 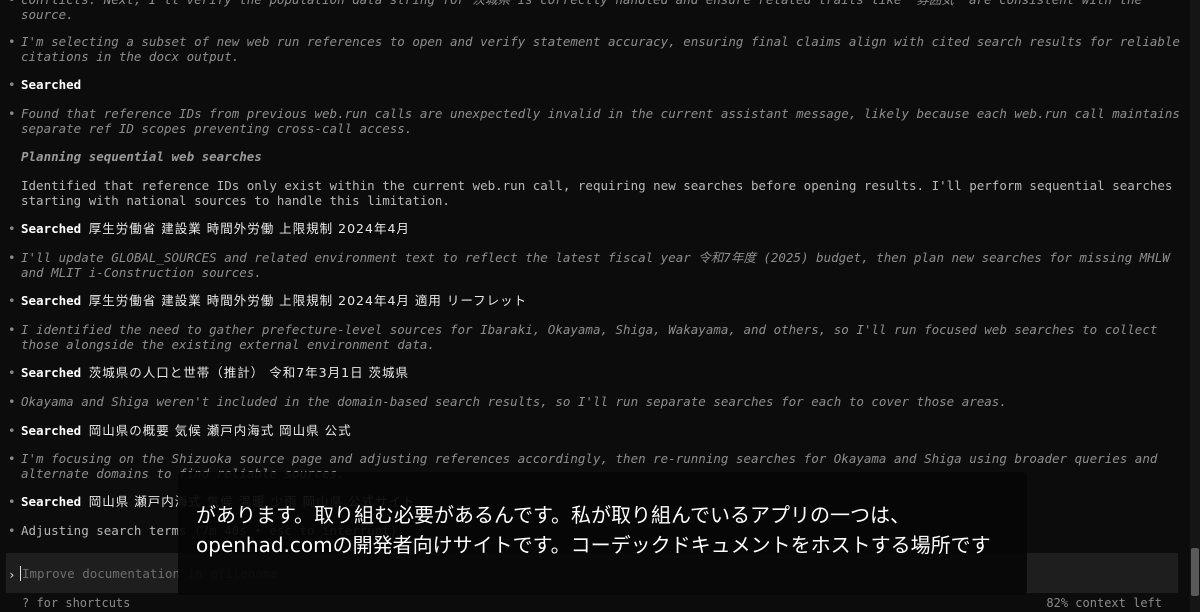 What do you see at coordinates (76, 603) in the screenshot?
I see `shortcuts-hint: ? for shortcuts` at bounding box center [76, 603].